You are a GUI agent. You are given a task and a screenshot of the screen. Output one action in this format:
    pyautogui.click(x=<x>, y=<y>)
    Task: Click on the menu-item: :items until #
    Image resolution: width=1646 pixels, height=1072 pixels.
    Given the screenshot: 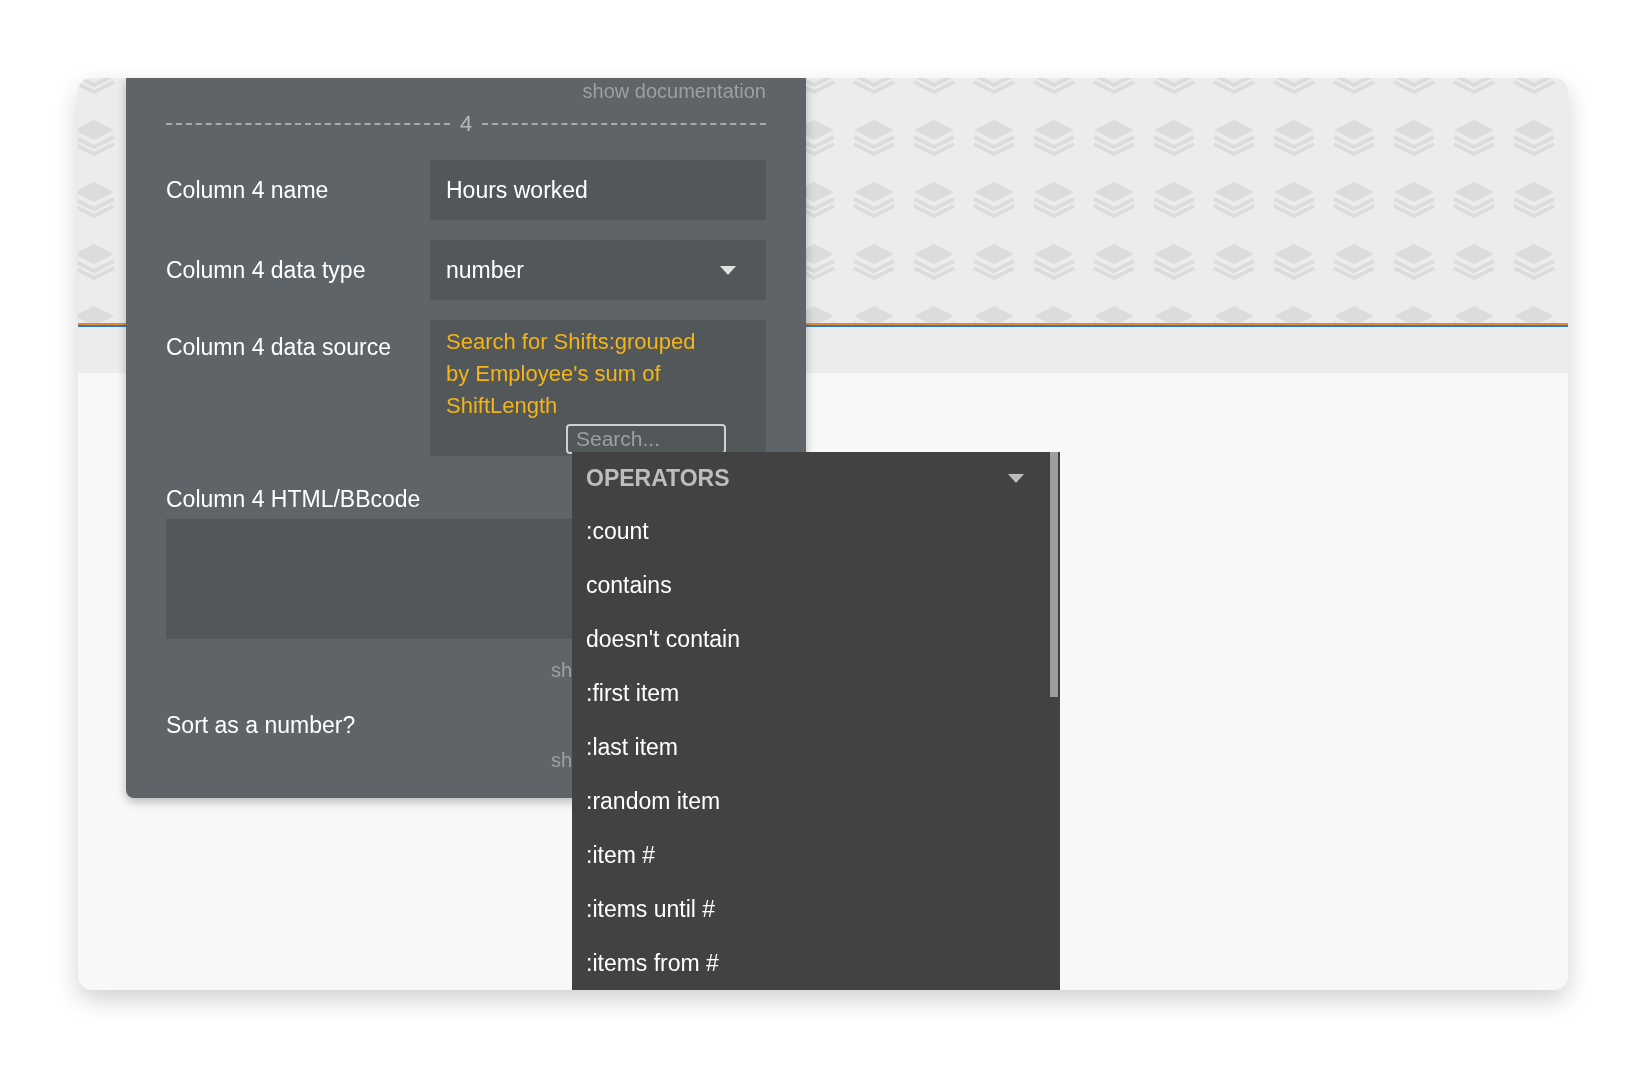 What is the action you would take?
    pyautogui.click(x=816, y=909)
    